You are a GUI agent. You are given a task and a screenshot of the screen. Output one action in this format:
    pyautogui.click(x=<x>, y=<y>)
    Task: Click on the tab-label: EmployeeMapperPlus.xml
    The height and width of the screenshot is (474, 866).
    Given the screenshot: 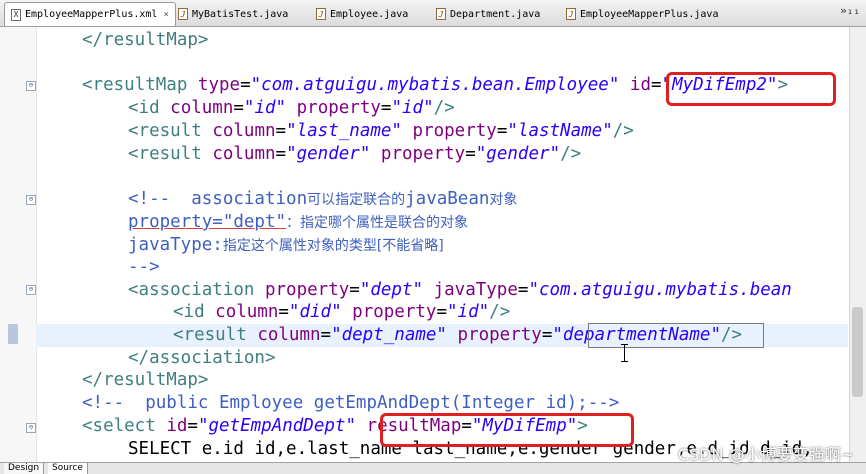 What is the action you would take?
    pyautogui.click(x=91, y=14)
    